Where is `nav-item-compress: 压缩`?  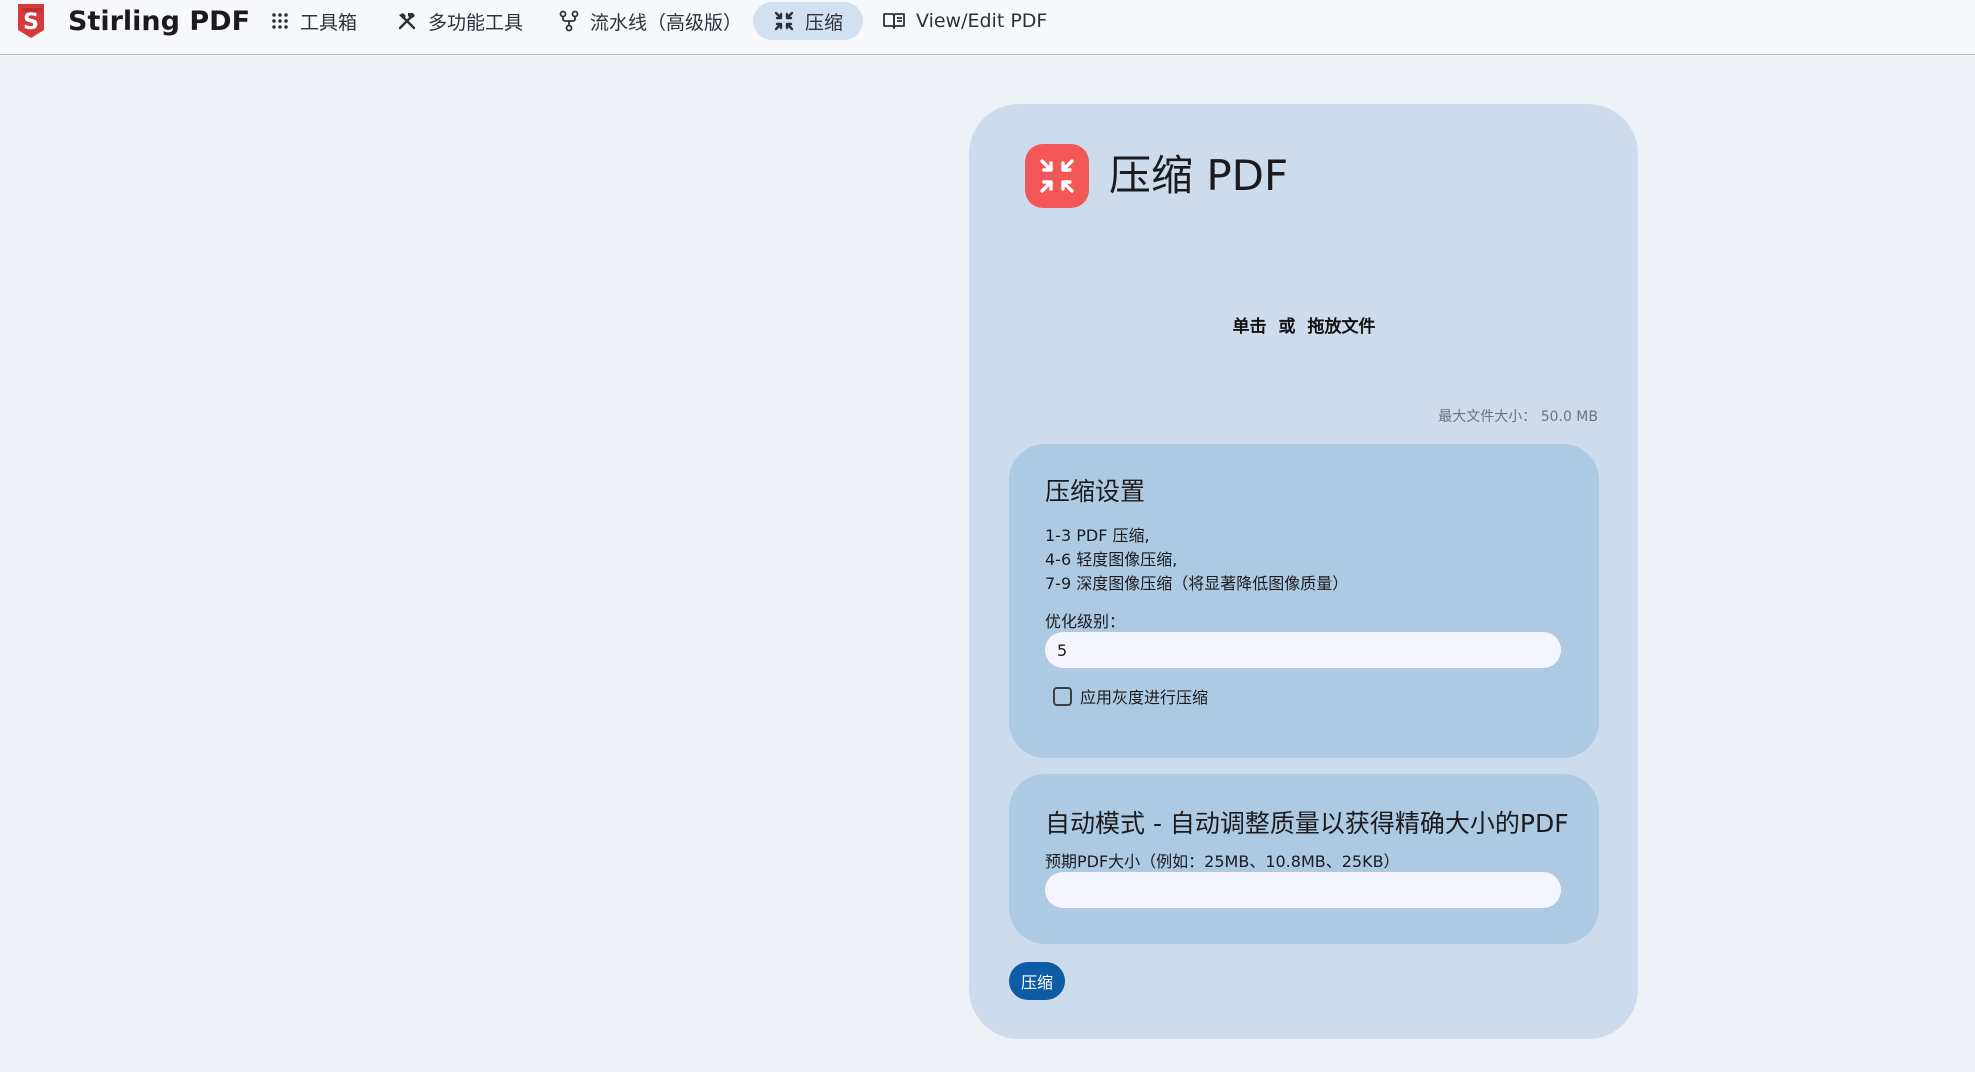
nav-item-compress: 压缩 is located at coordinates (808, 21).